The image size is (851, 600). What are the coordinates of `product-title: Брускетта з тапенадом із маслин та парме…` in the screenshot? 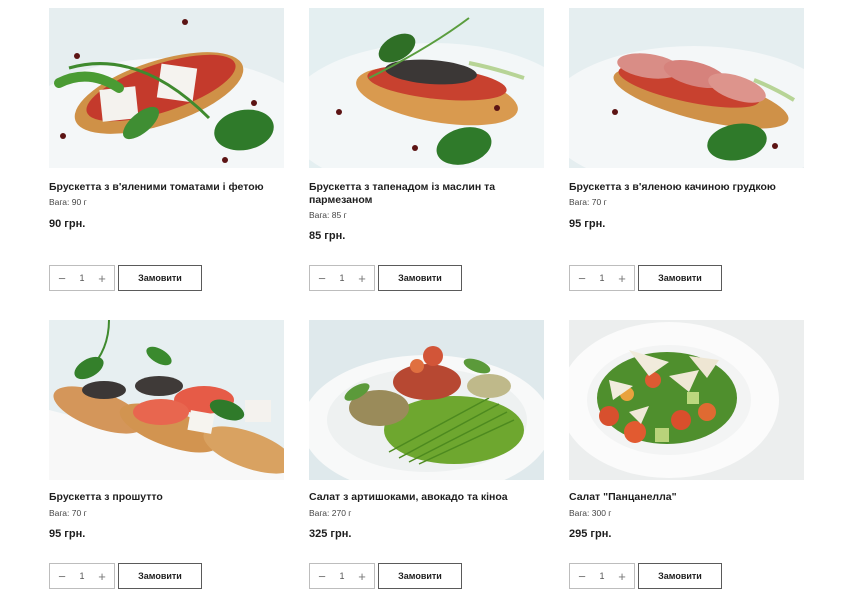 It's located at (426, 194).